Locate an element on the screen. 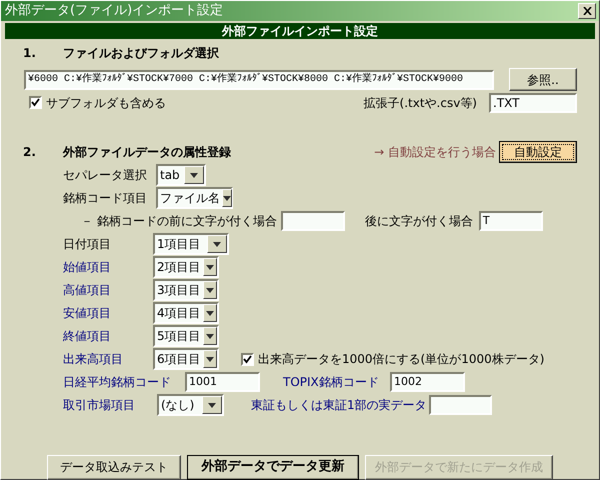 The height and width of the screenshot is (480, 600). extension-label: 拡張子(.txtや.csv等) is located at coordinates (420, 103).